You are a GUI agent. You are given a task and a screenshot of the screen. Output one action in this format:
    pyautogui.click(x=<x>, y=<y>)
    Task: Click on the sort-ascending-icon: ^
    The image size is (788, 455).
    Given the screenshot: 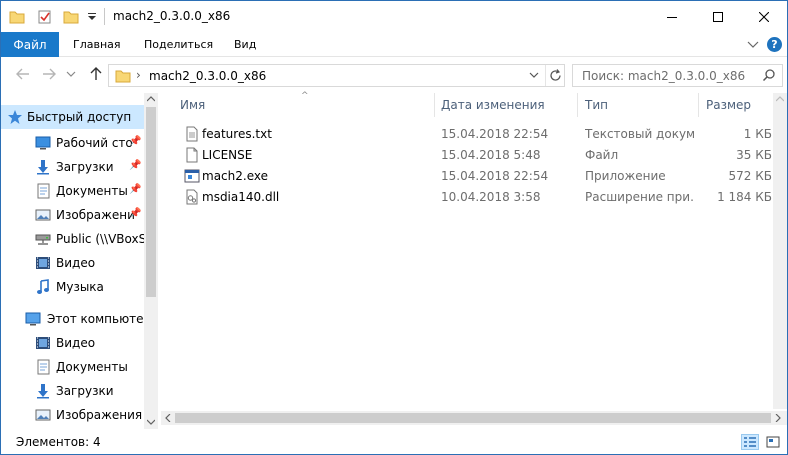 What is the action you would take?
    pyautogui.click(x=305, y=96)
    